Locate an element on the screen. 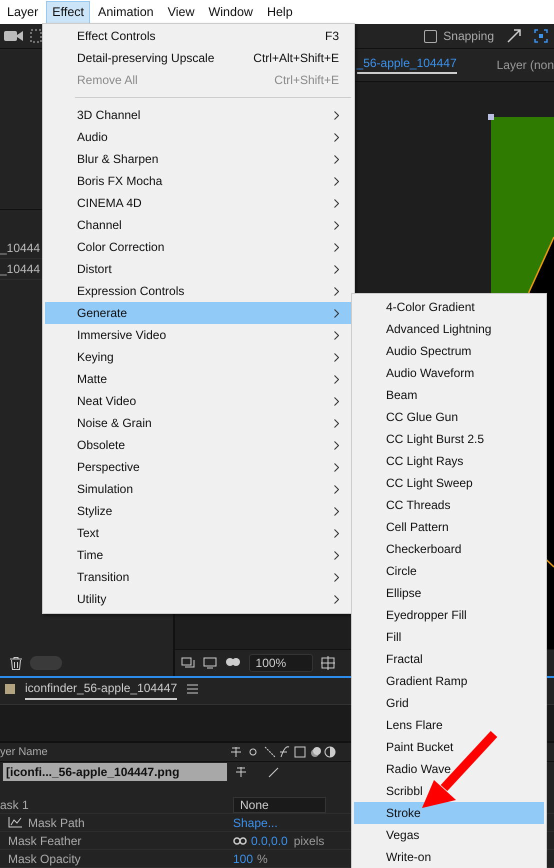 The width and height of the screenshot is (554, 868). shy-icon is located at coordinates (241, 772).